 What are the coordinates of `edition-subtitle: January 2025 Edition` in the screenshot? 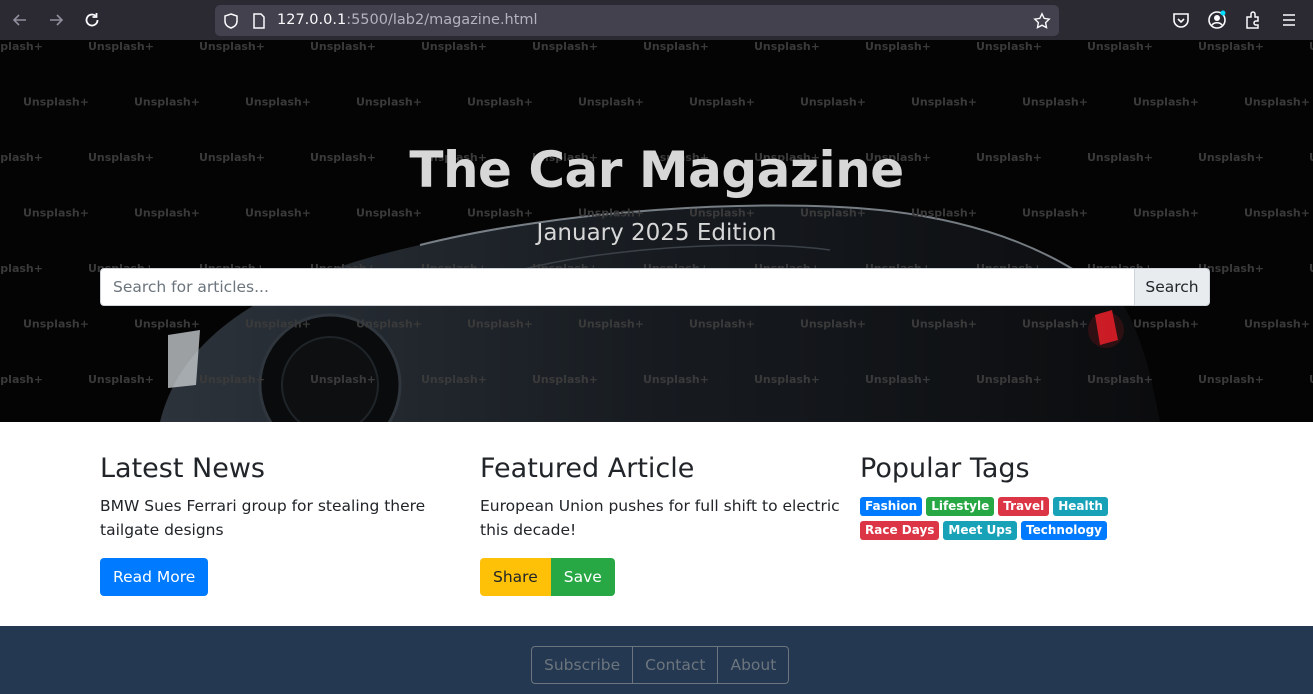 It's located at (656, 233).